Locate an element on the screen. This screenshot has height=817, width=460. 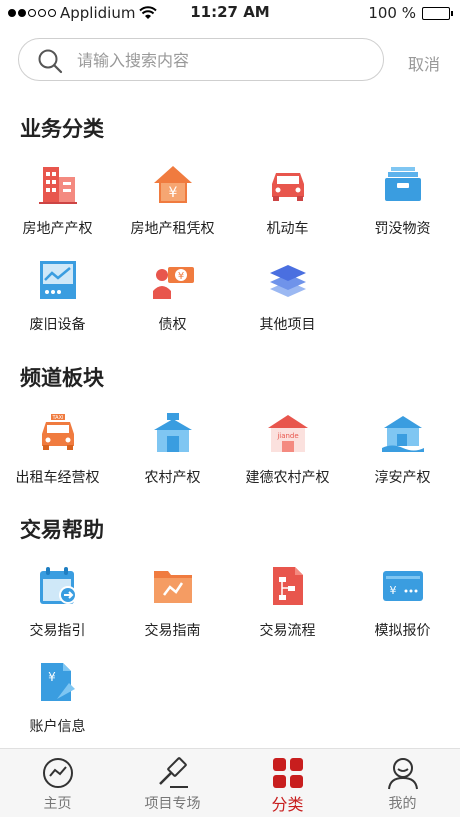
tab-bar: 主页 项目专场 分类 我的 is located at coordinates (230, 782).